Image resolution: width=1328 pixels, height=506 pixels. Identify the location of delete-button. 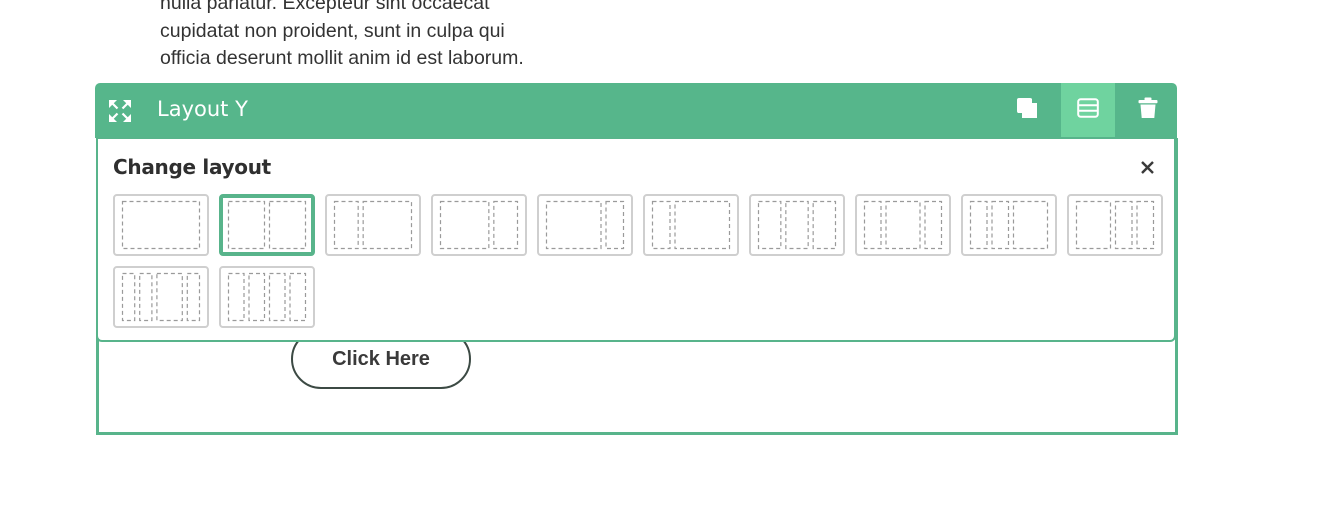
(1148, 110).